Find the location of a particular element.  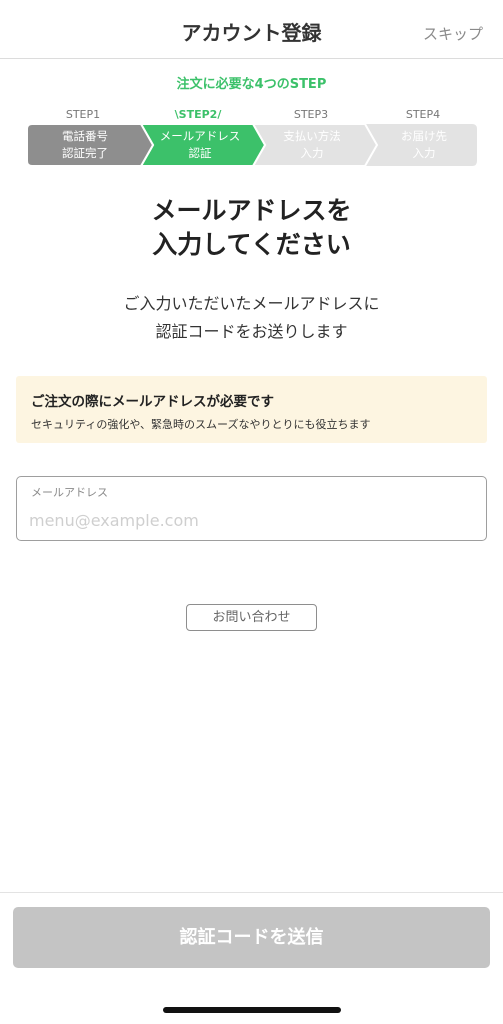

send-code-button: 認証コードを送信 is located at coordinates (251, 937).